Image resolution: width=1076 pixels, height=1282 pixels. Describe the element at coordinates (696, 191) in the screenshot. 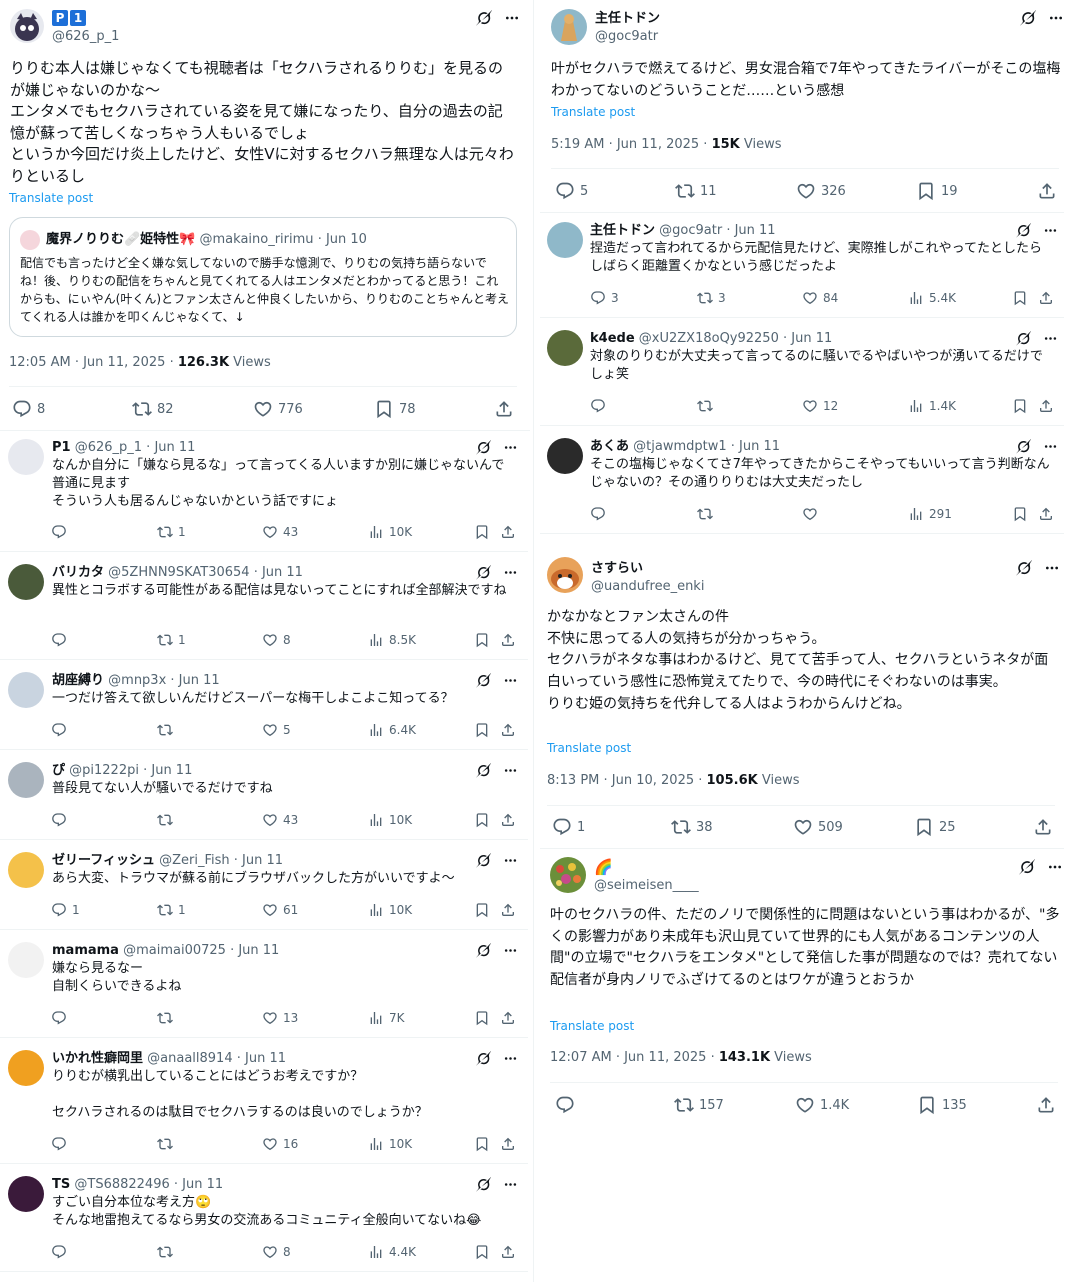

I see `repost-button: 11` at that location.